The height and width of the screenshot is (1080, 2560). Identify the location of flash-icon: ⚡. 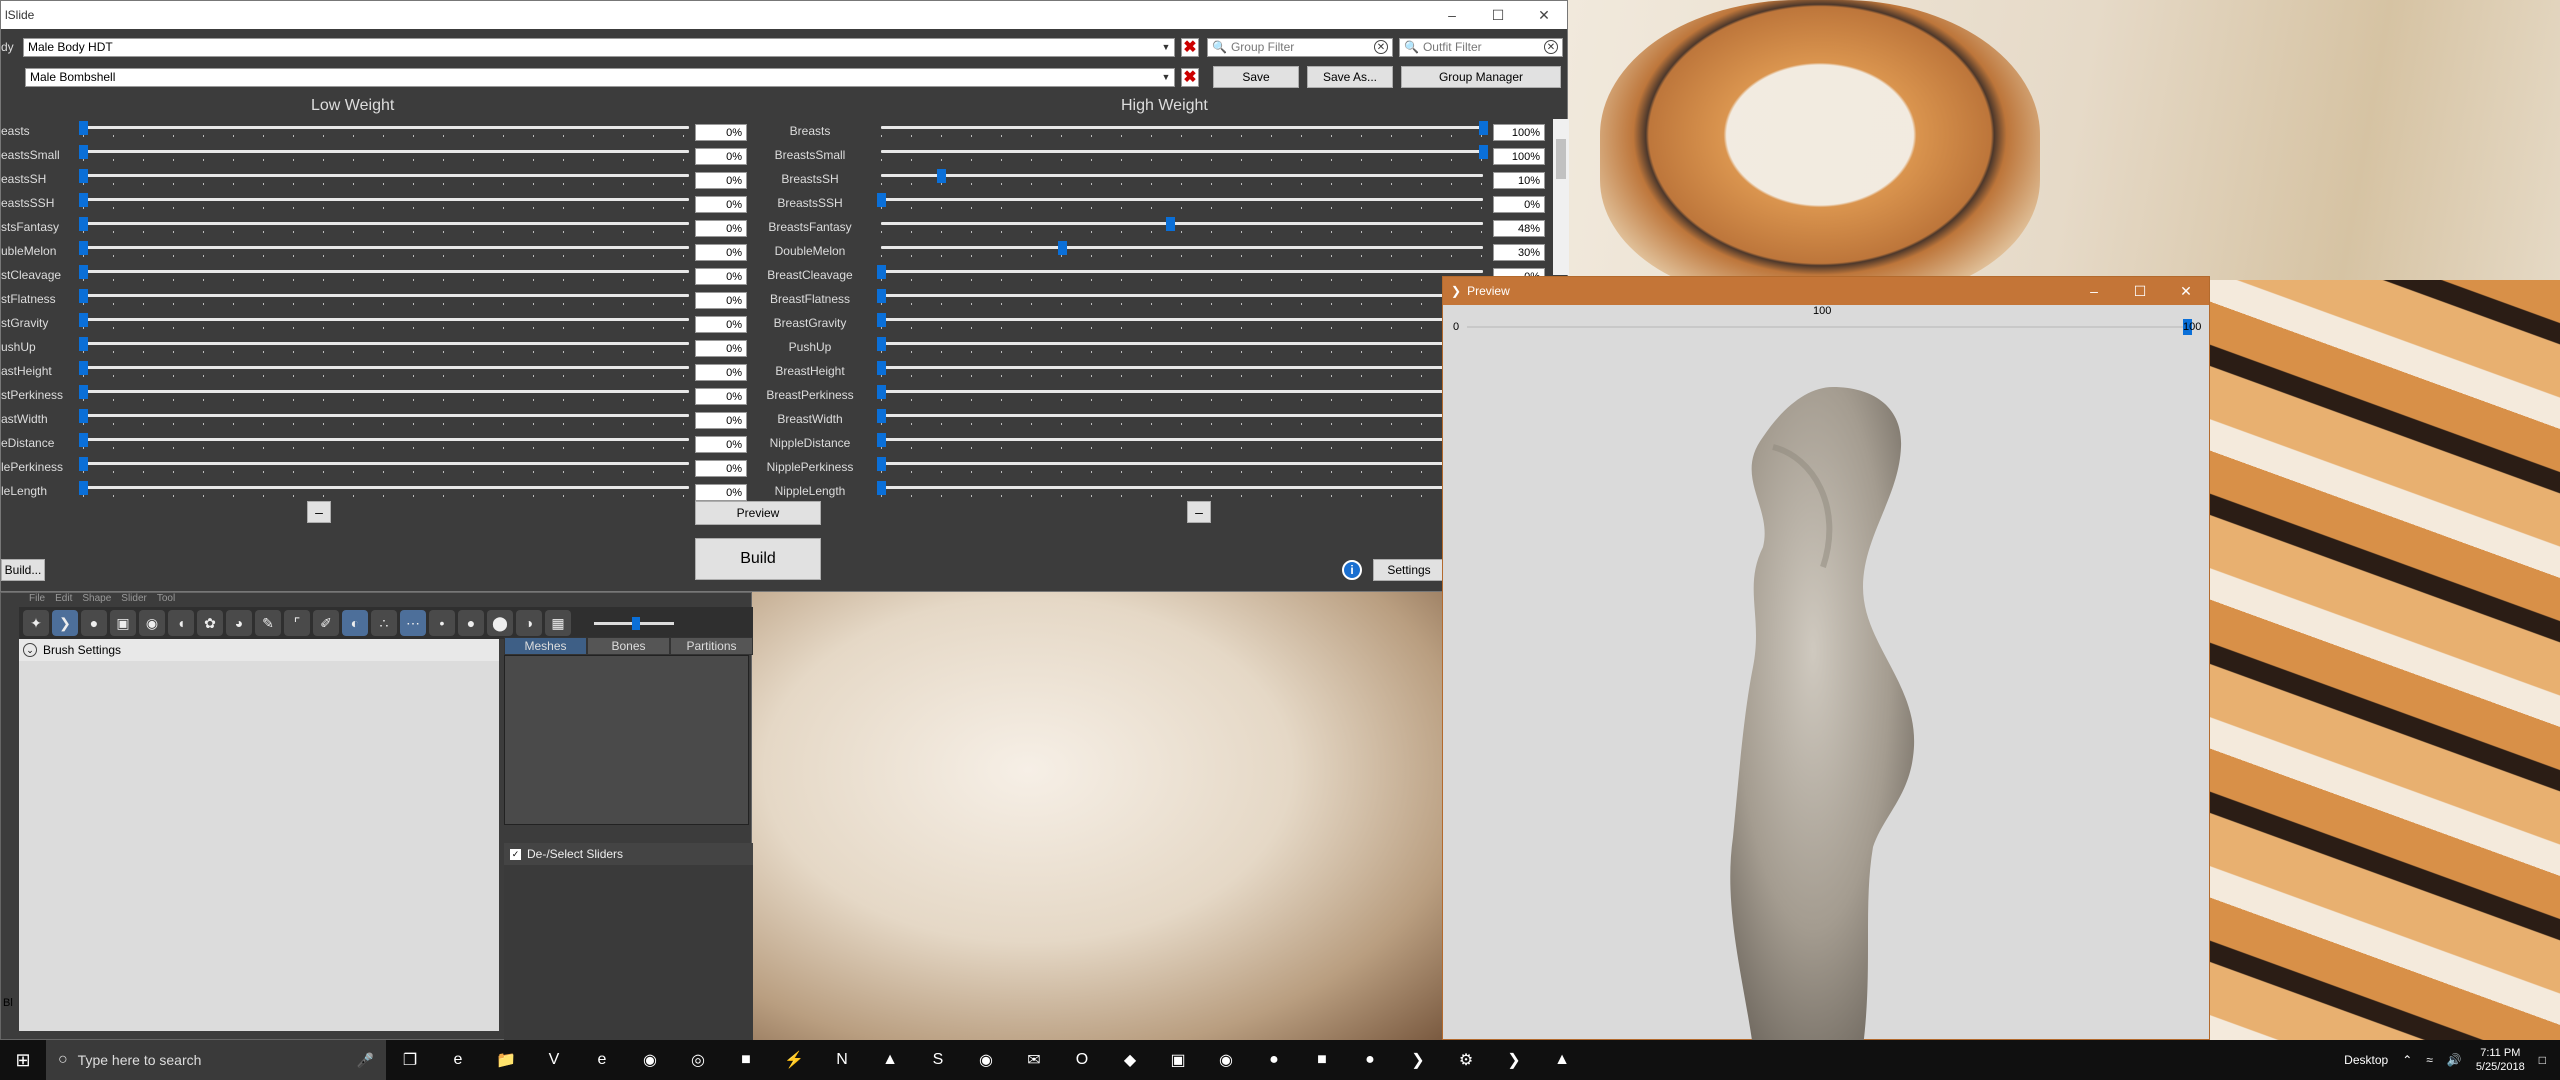
(794, 1060).